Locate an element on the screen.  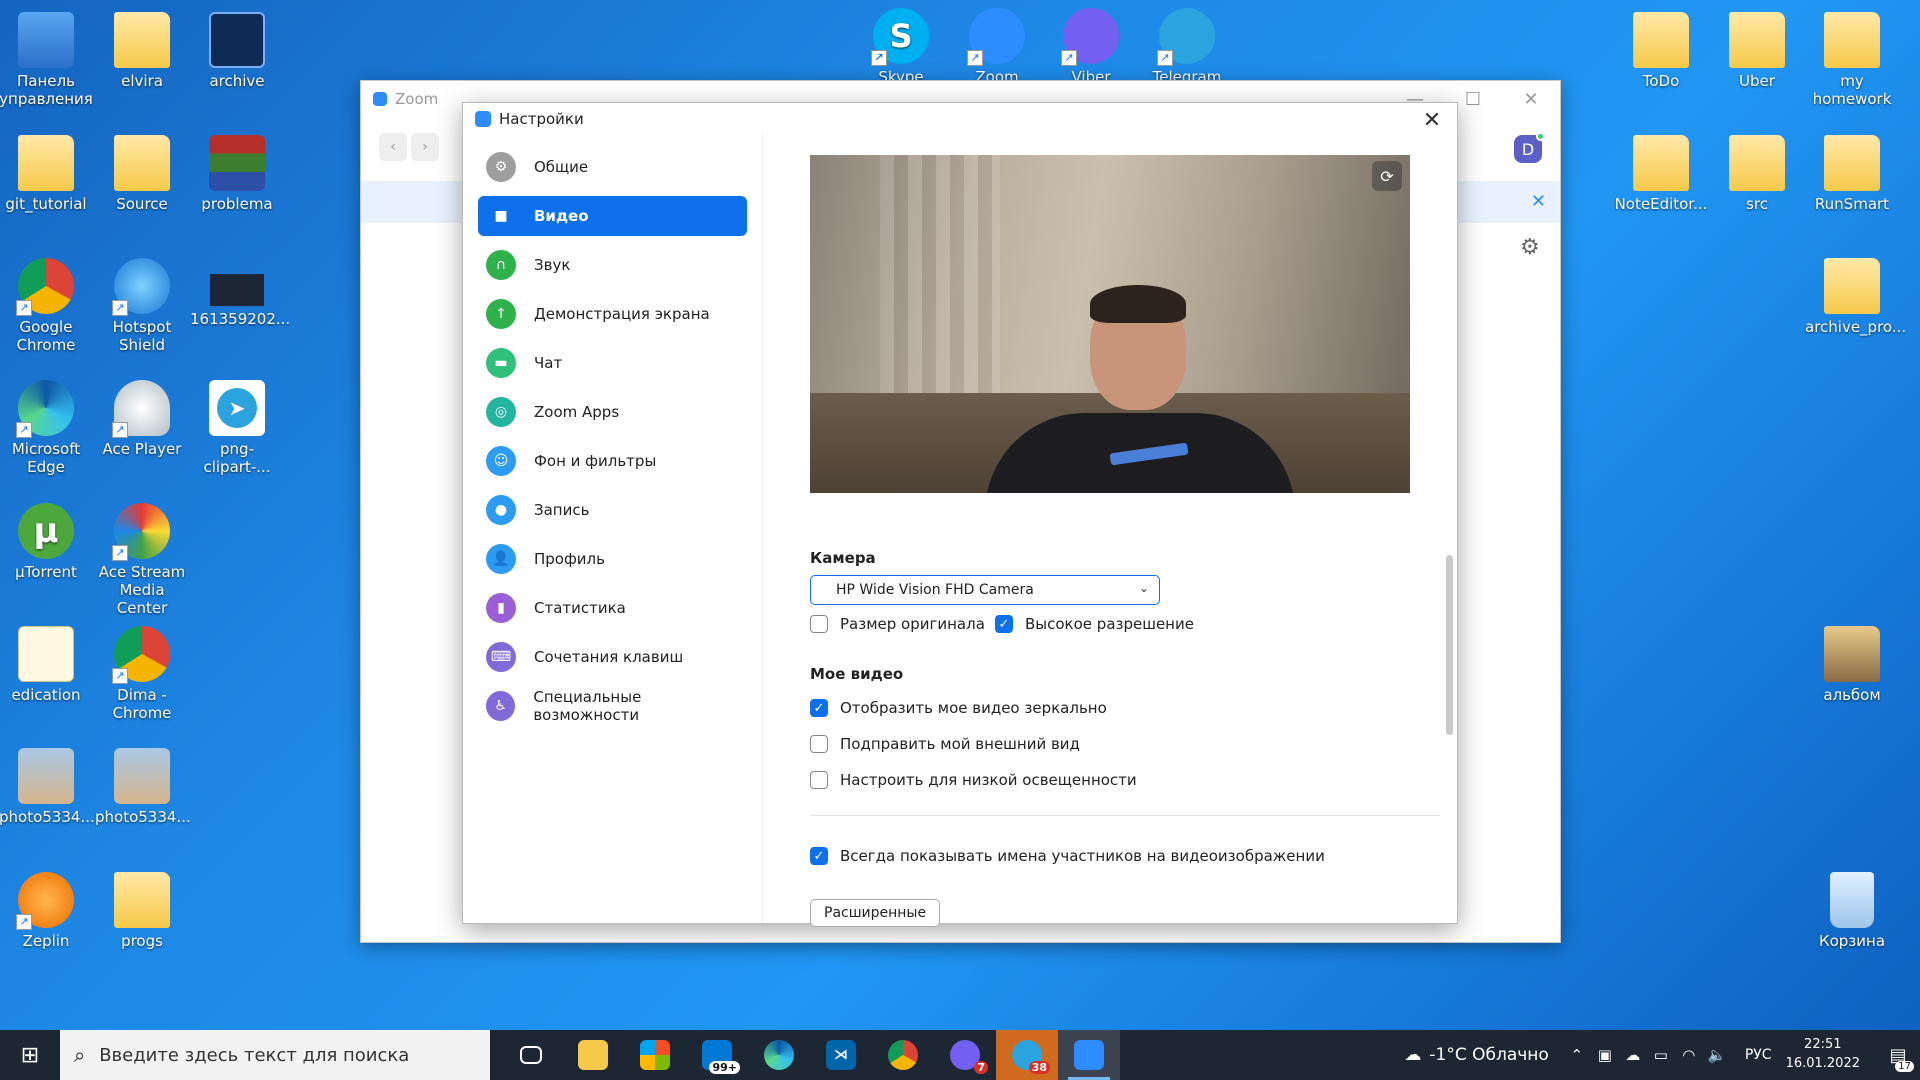
scrollbar is located at coordinates (1449, 645).